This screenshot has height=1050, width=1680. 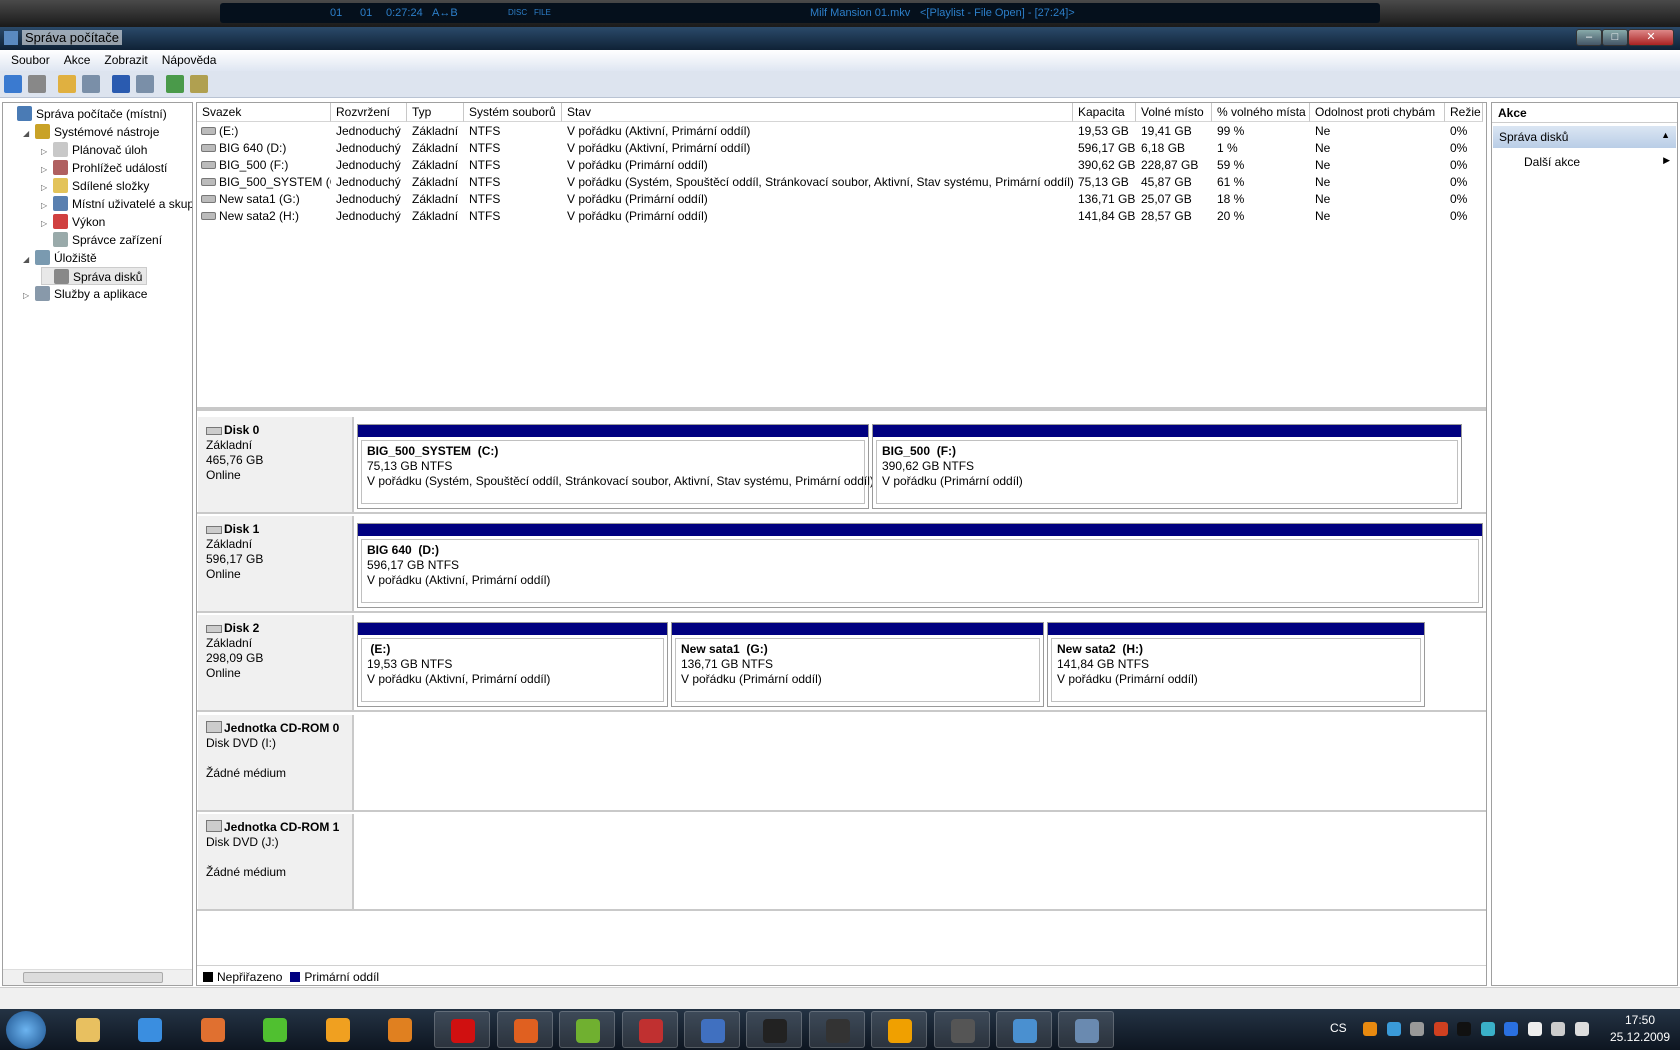 What do you see at coordinates (1338, 1028) in the screenshot?
I see `language-indicator: CS` at bounding box center [1338, 1028].